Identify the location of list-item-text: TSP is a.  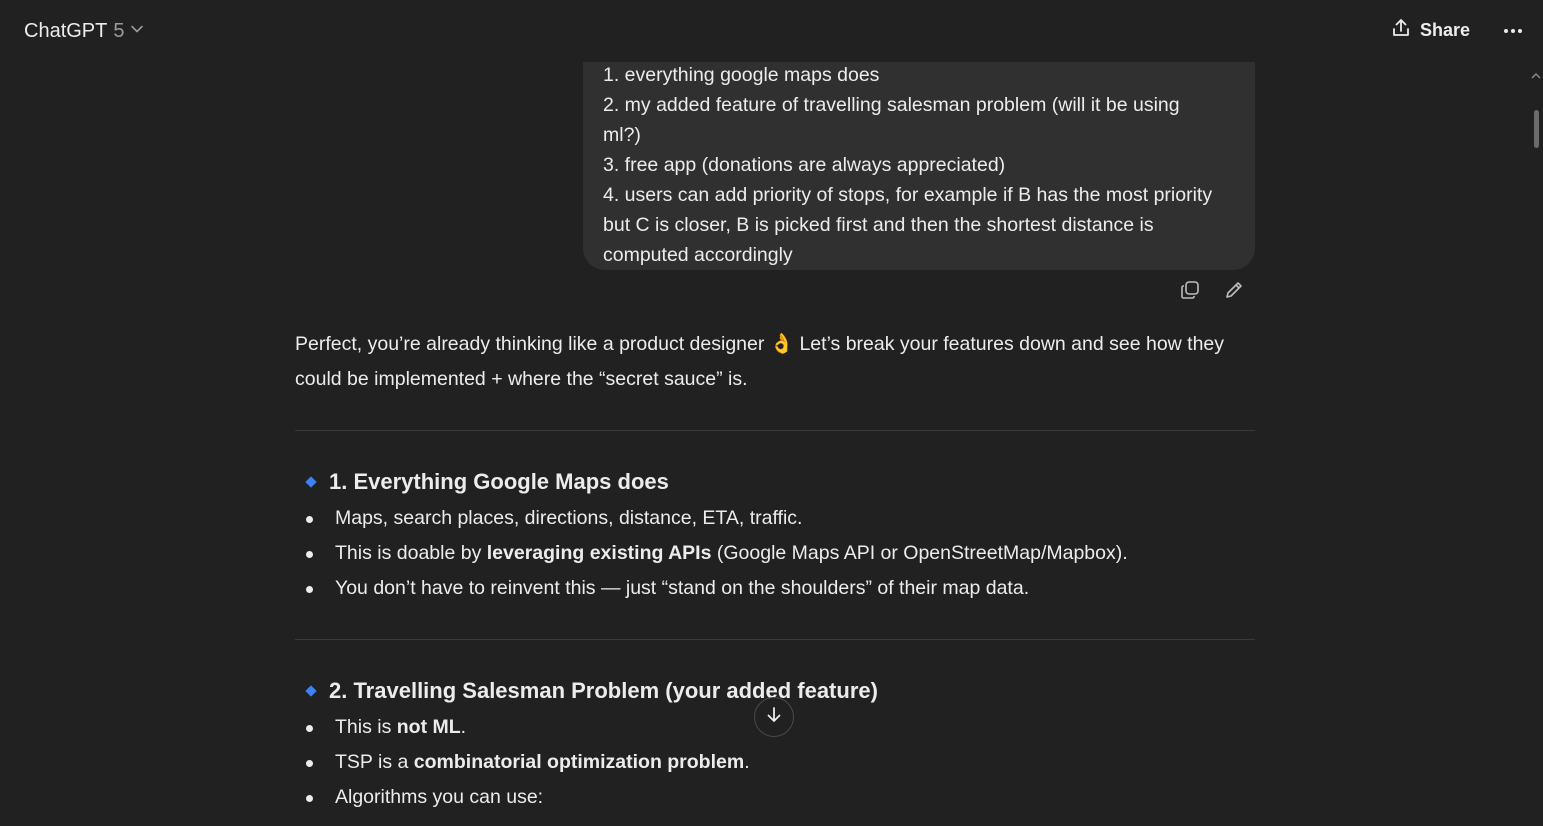
(374, 762).